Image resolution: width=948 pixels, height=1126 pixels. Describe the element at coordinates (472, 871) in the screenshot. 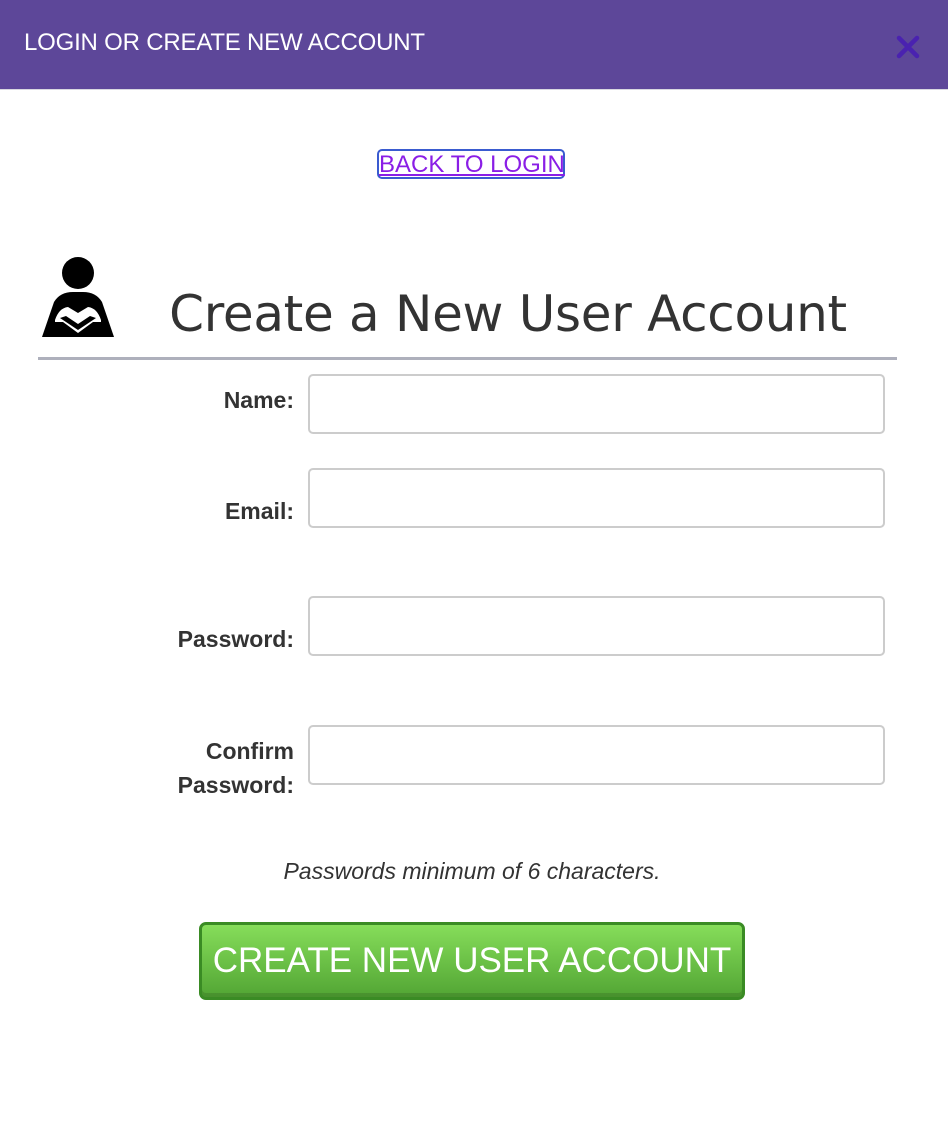

I see `password-hint: Passwords minimum of 6 characters.` at that location.